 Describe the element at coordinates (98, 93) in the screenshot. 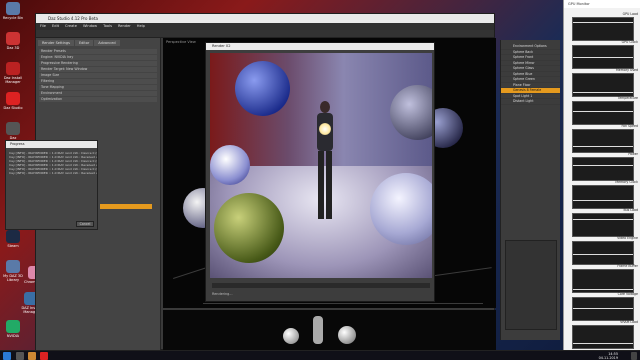

I see `render-setting-row: Environment` at that location.